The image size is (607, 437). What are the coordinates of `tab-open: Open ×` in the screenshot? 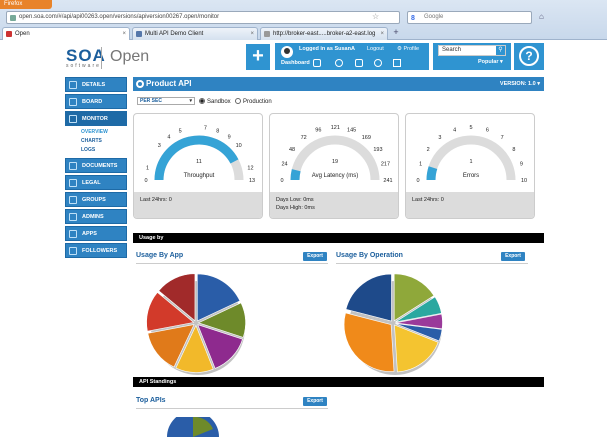 It's located at (66, 33).